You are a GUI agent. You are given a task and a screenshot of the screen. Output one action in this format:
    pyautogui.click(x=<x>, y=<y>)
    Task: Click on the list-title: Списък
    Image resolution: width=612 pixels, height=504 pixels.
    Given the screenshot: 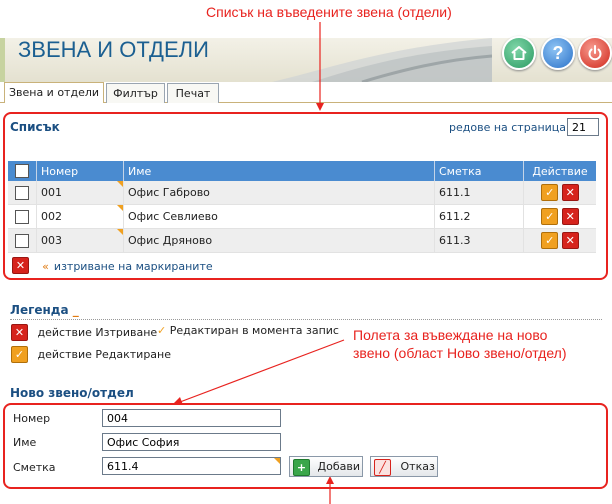 What is the action you would take?
    pyautogui.click(x=35, y=127)
    